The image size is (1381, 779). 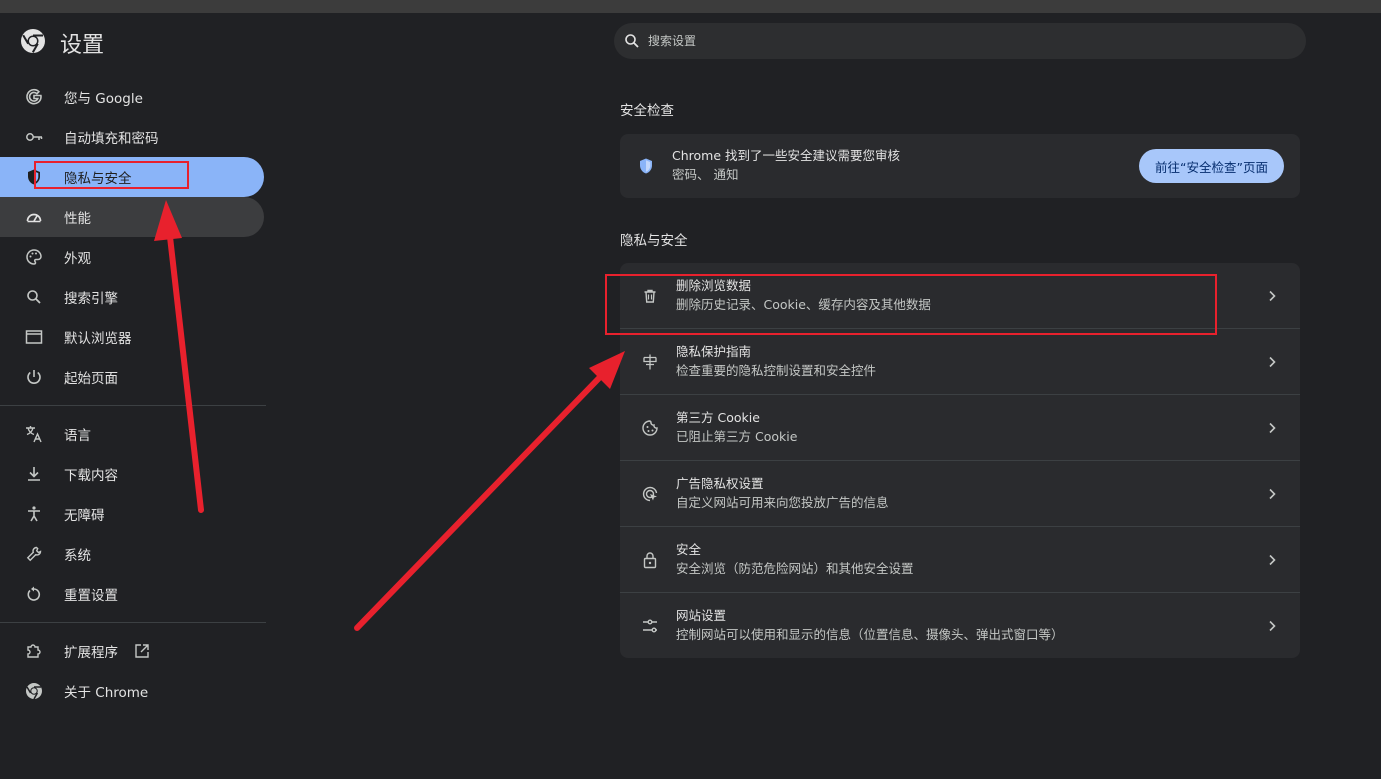 What do you see at coordinates (106, 693) in the screenshot?
I see `sidebar-item-label: 关于 Chrome` at bounding box center [106, 693].